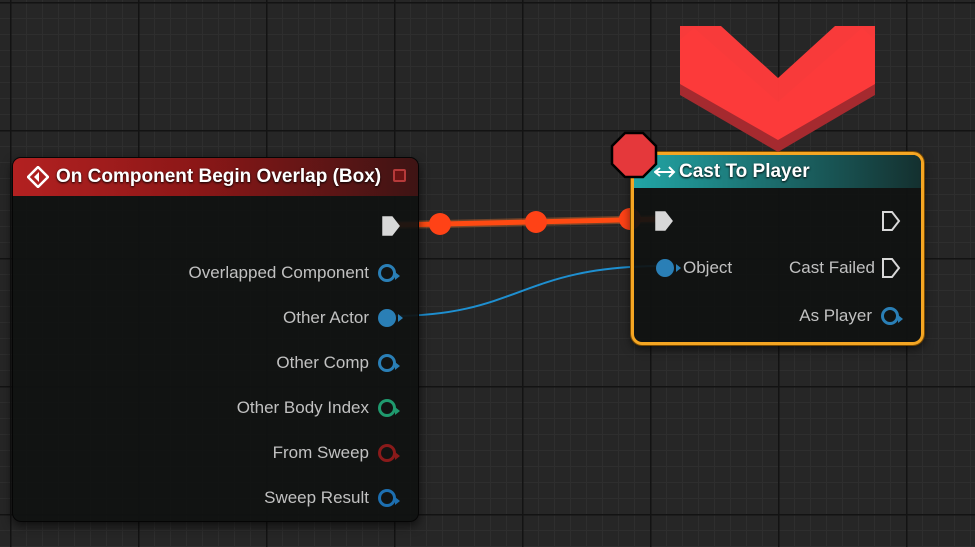 This screenshot has height=547, width=975. What do you see at coordinates (835, 315) in the screenshot?
I see `pin-label: As Player` at bounding box center [835, 315].